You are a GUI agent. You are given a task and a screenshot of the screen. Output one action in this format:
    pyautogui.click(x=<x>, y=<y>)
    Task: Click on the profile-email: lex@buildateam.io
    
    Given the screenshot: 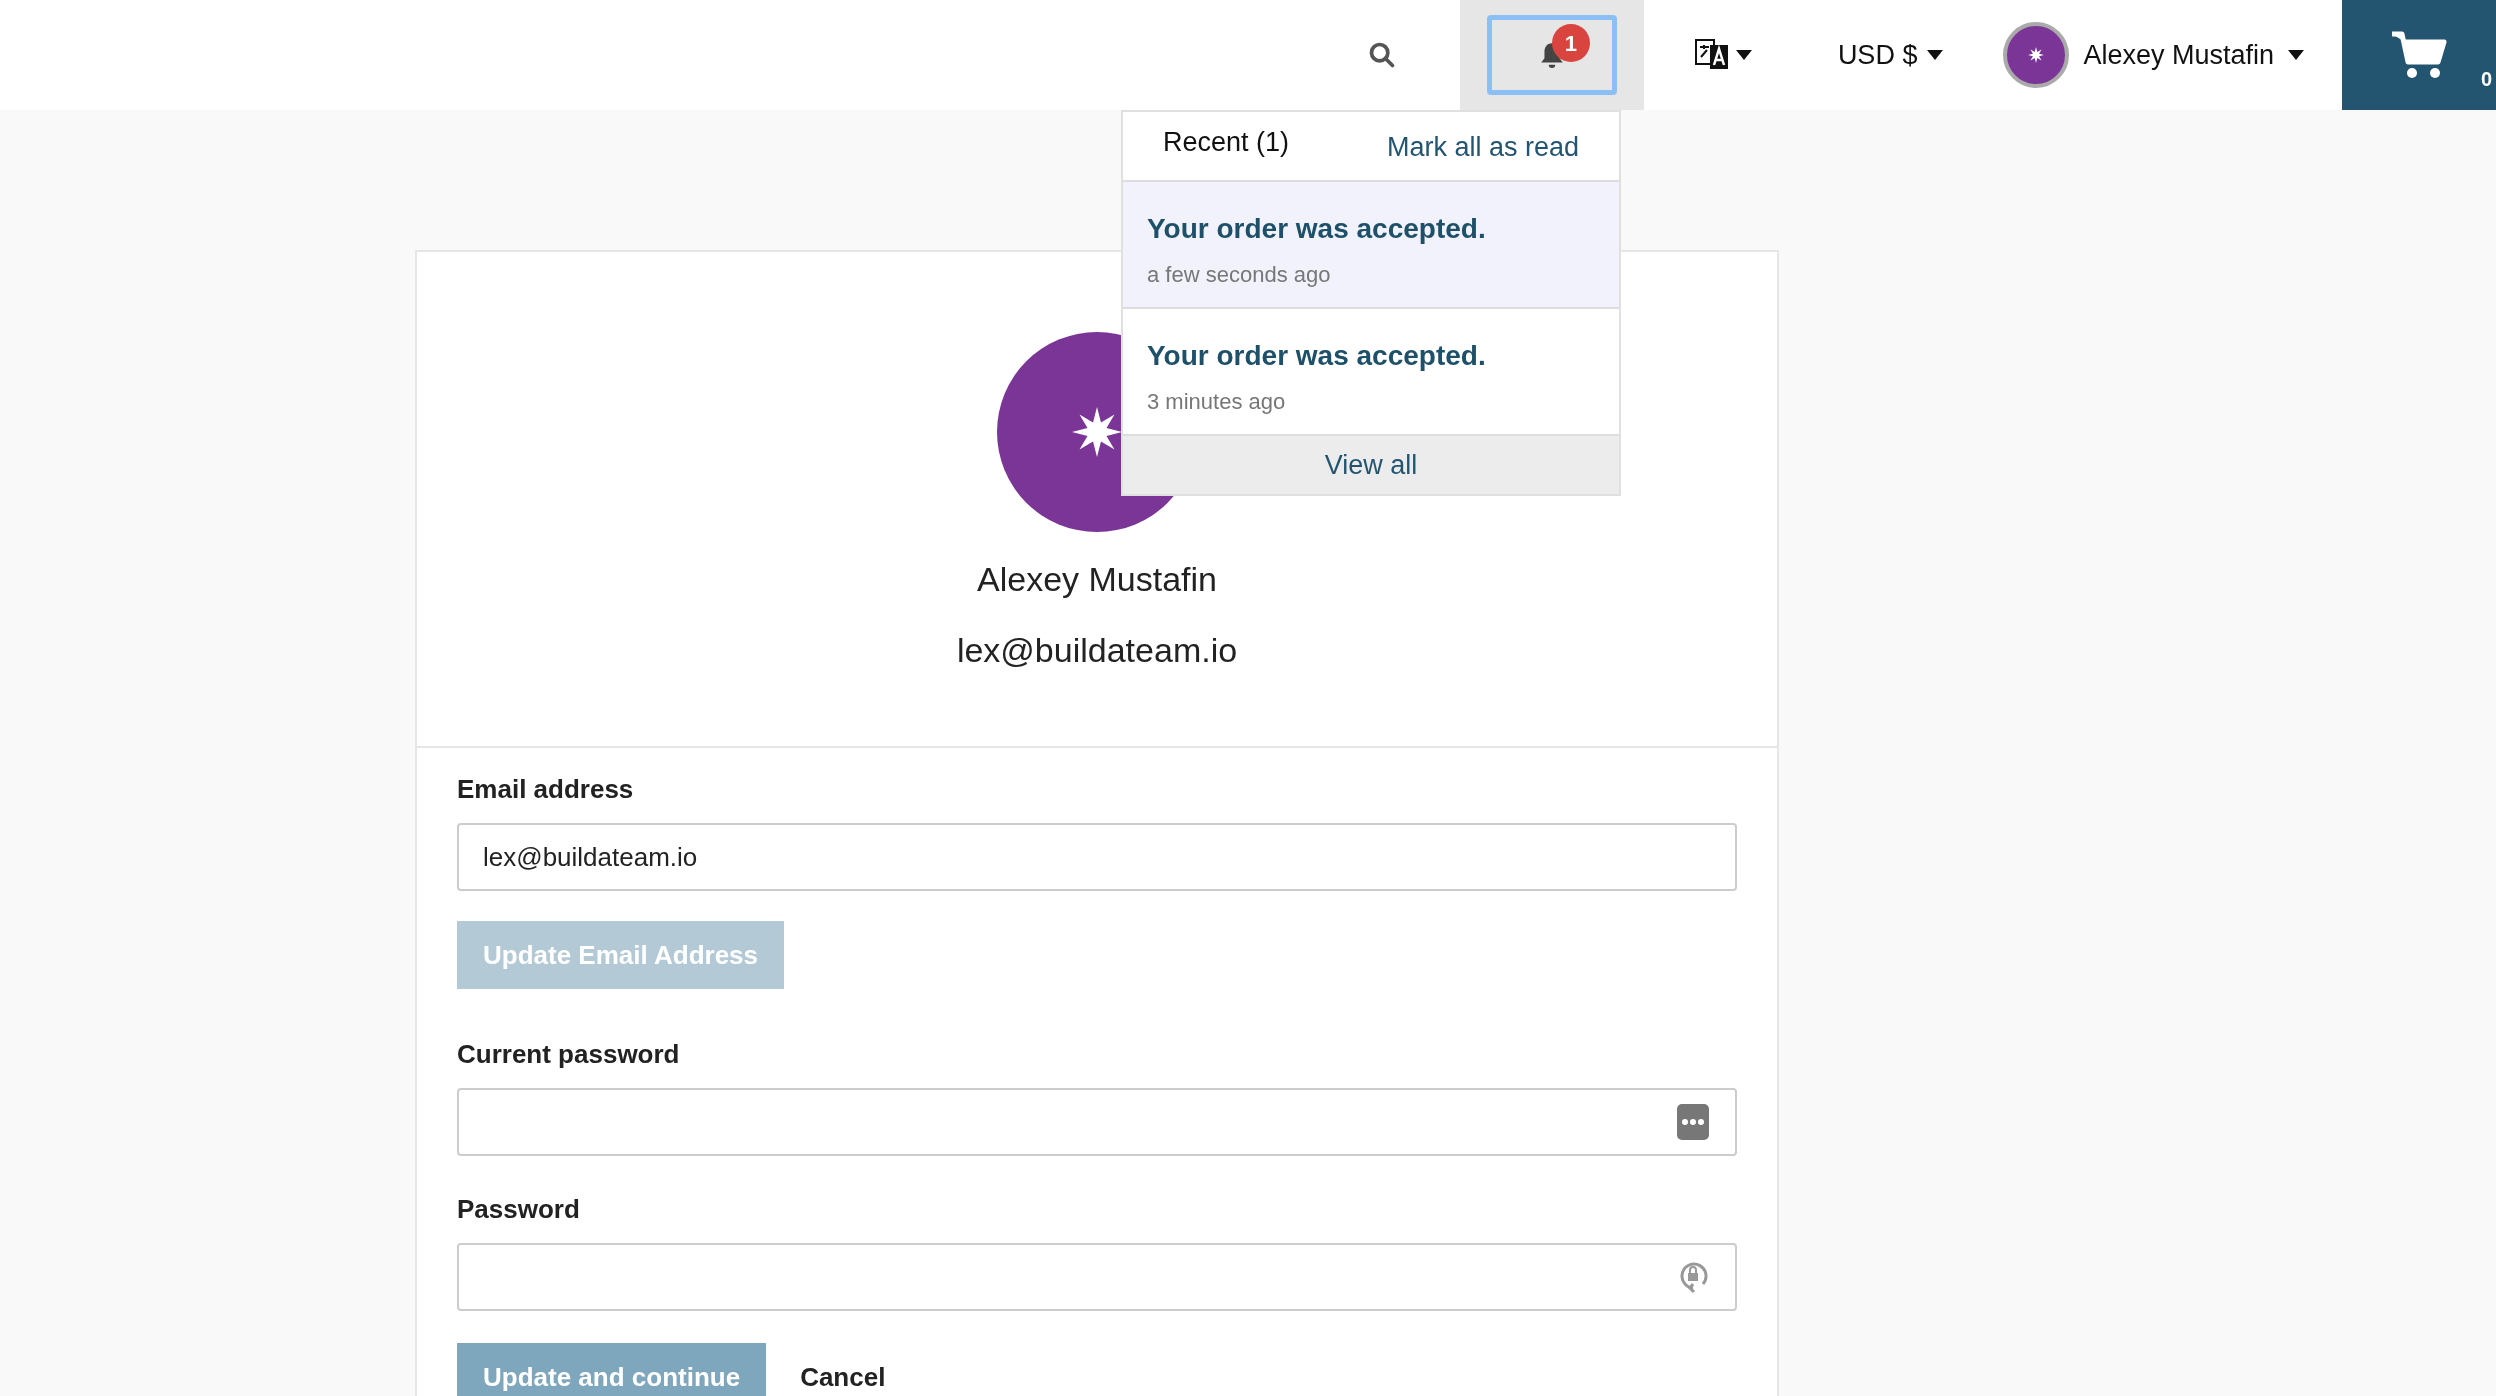 What is the action you would take?
    pyautogui.click(x=1097, y=650)
    